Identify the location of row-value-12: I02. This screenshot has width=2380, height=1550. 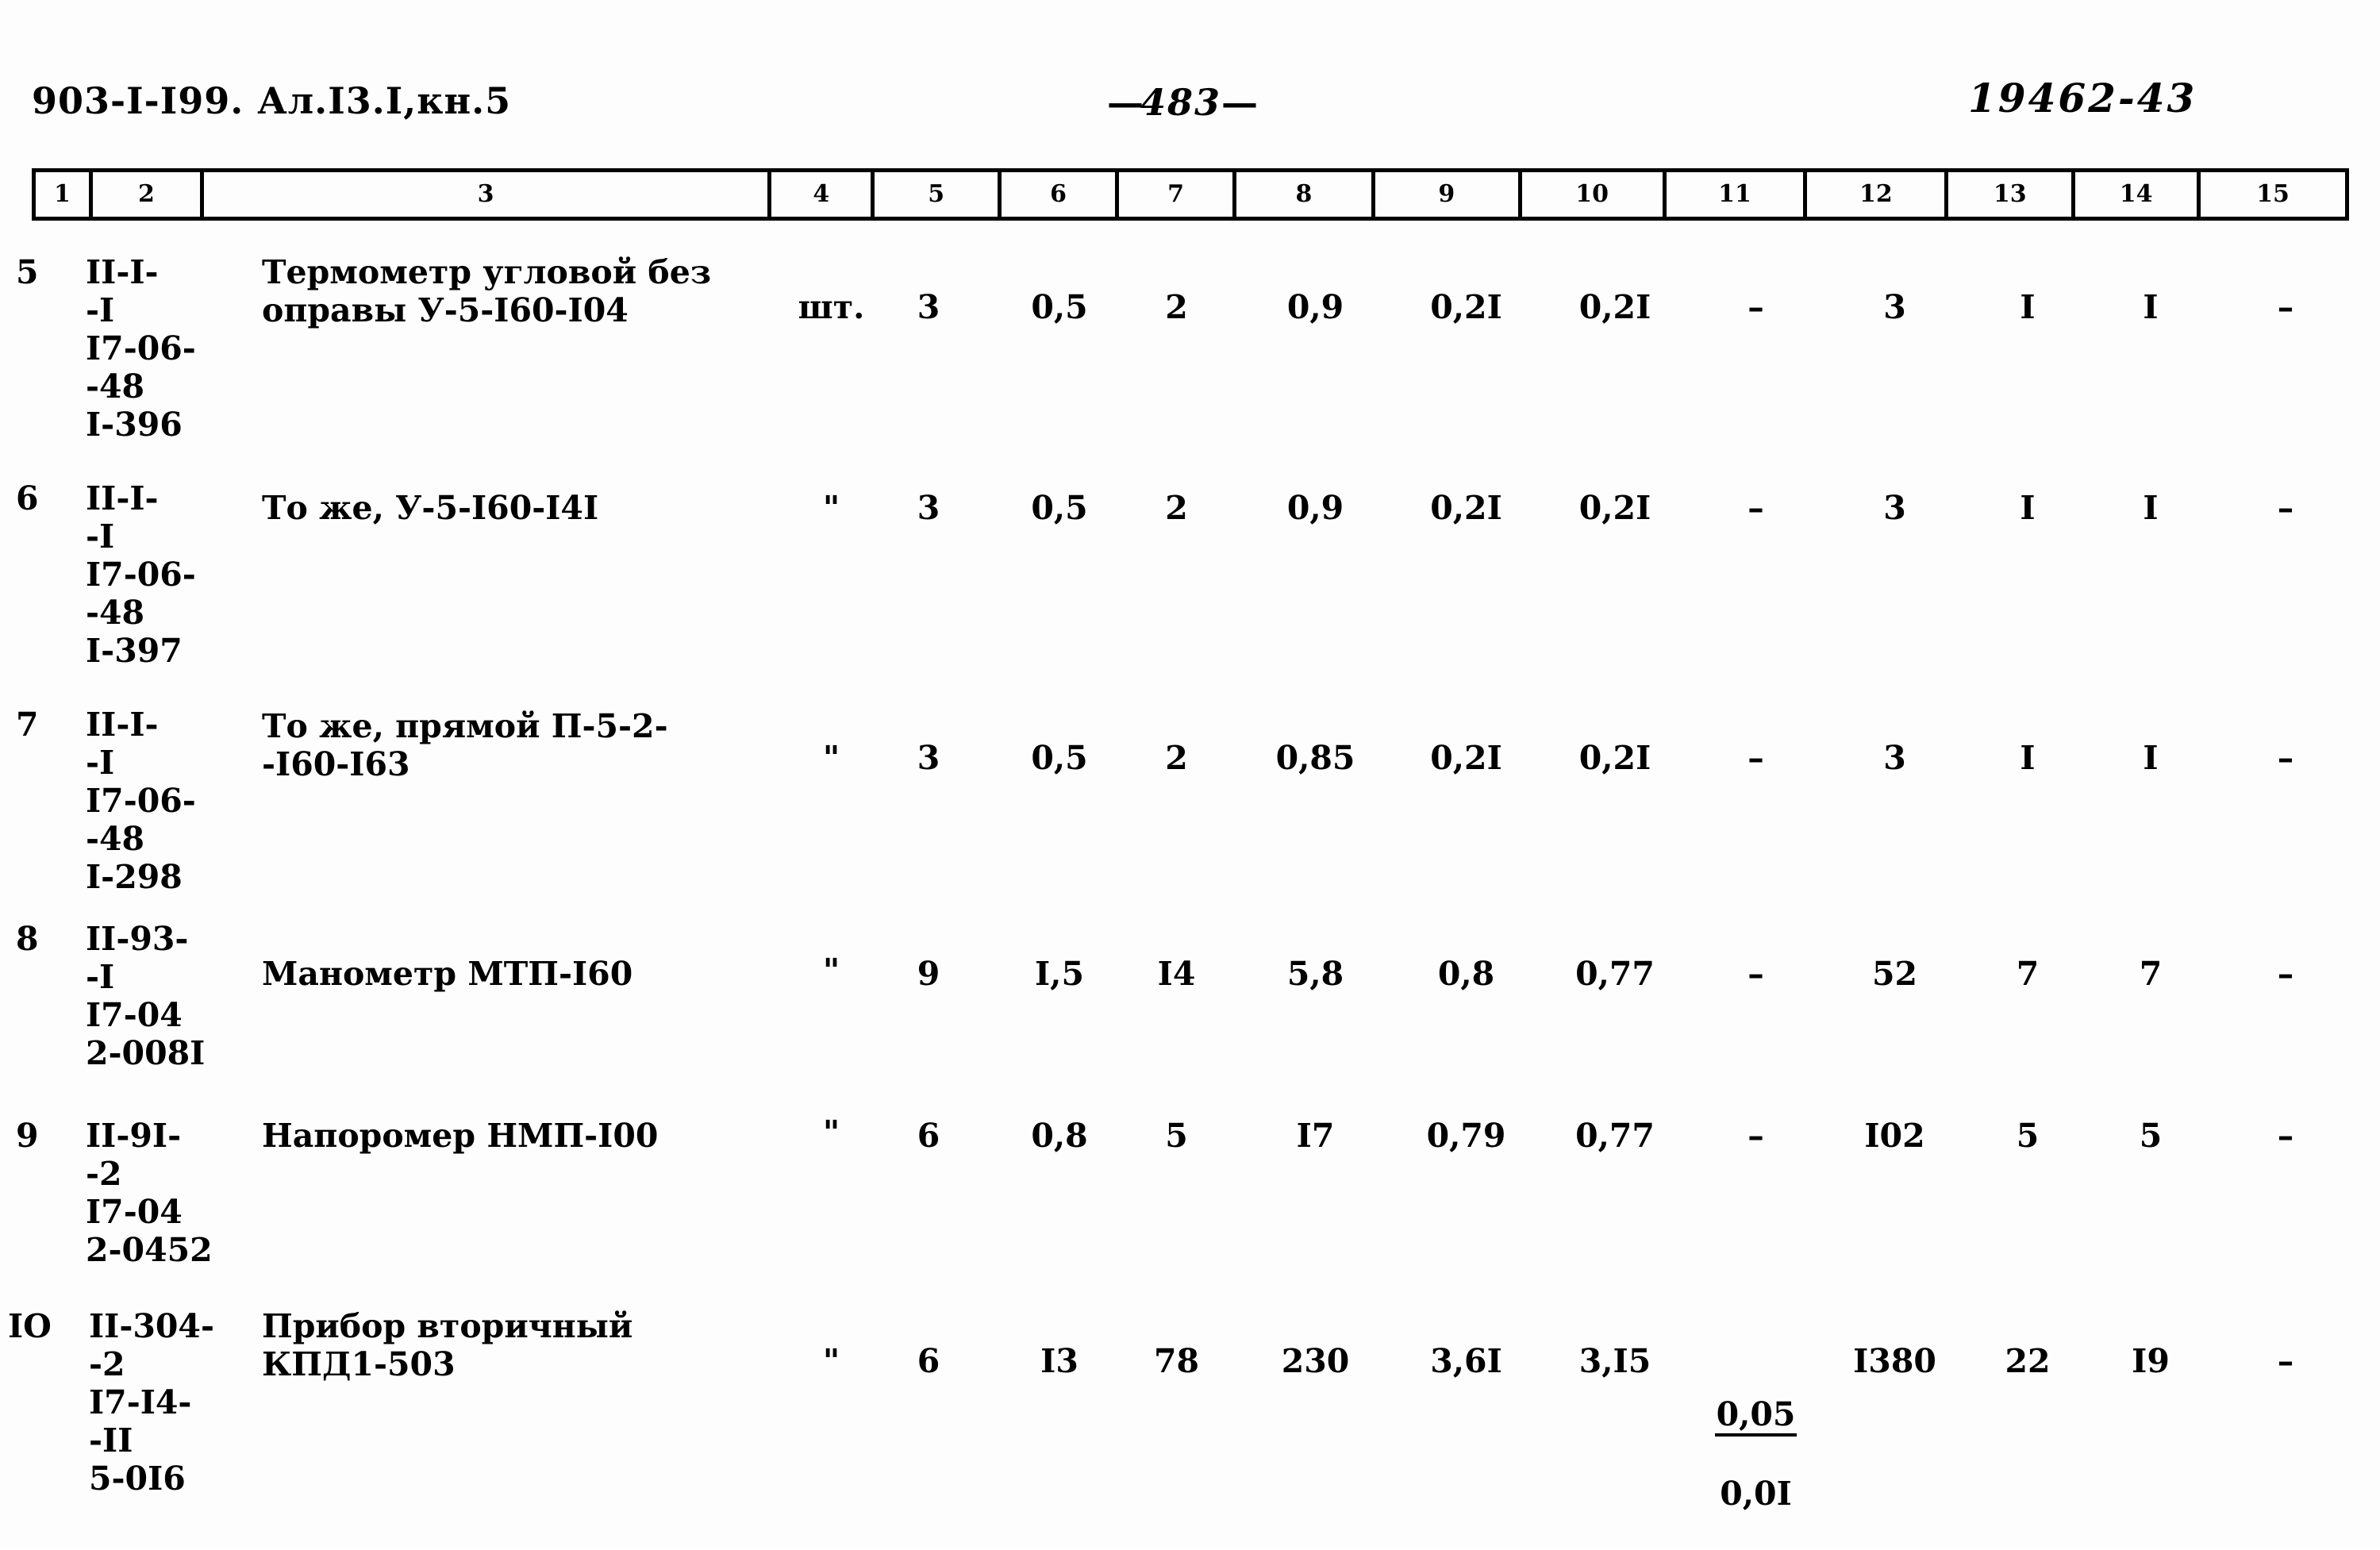
(1894, 1136).